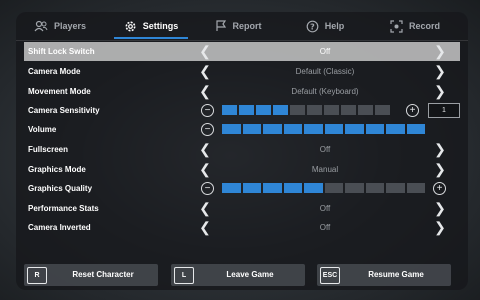 This screenshot has width=480, height=300. What do you see at coordinates (59, 227) in the screenshot?
I see `setting-label: Camera Inverted` at bounding box center [59, 227].